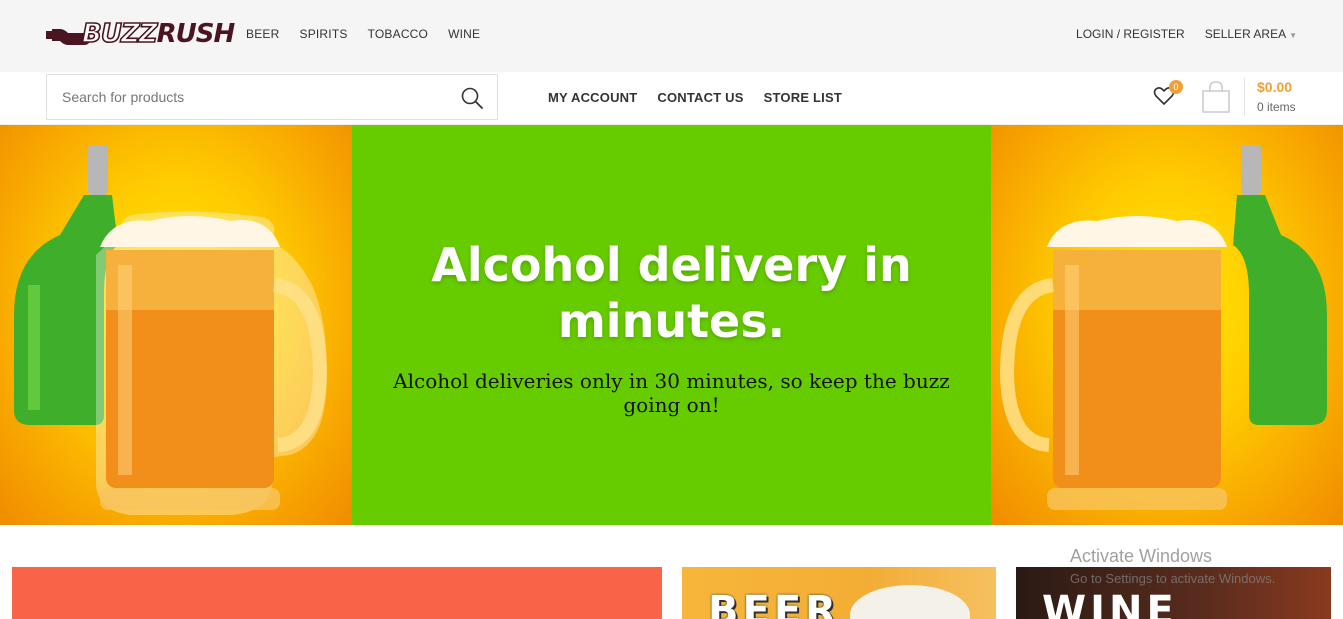 The image size is (1343, 619). What do you see at coordinates (774, 603) in the screenshot?
I see `category-card-label: BEER` at bounding box center [774, 603].